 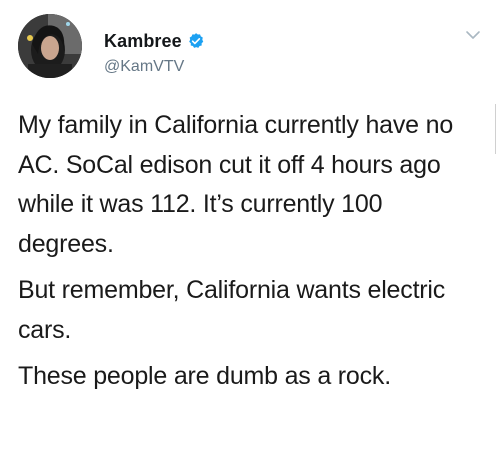 I want to click on display-name-row: Kambree, so click(x=154, y=41).